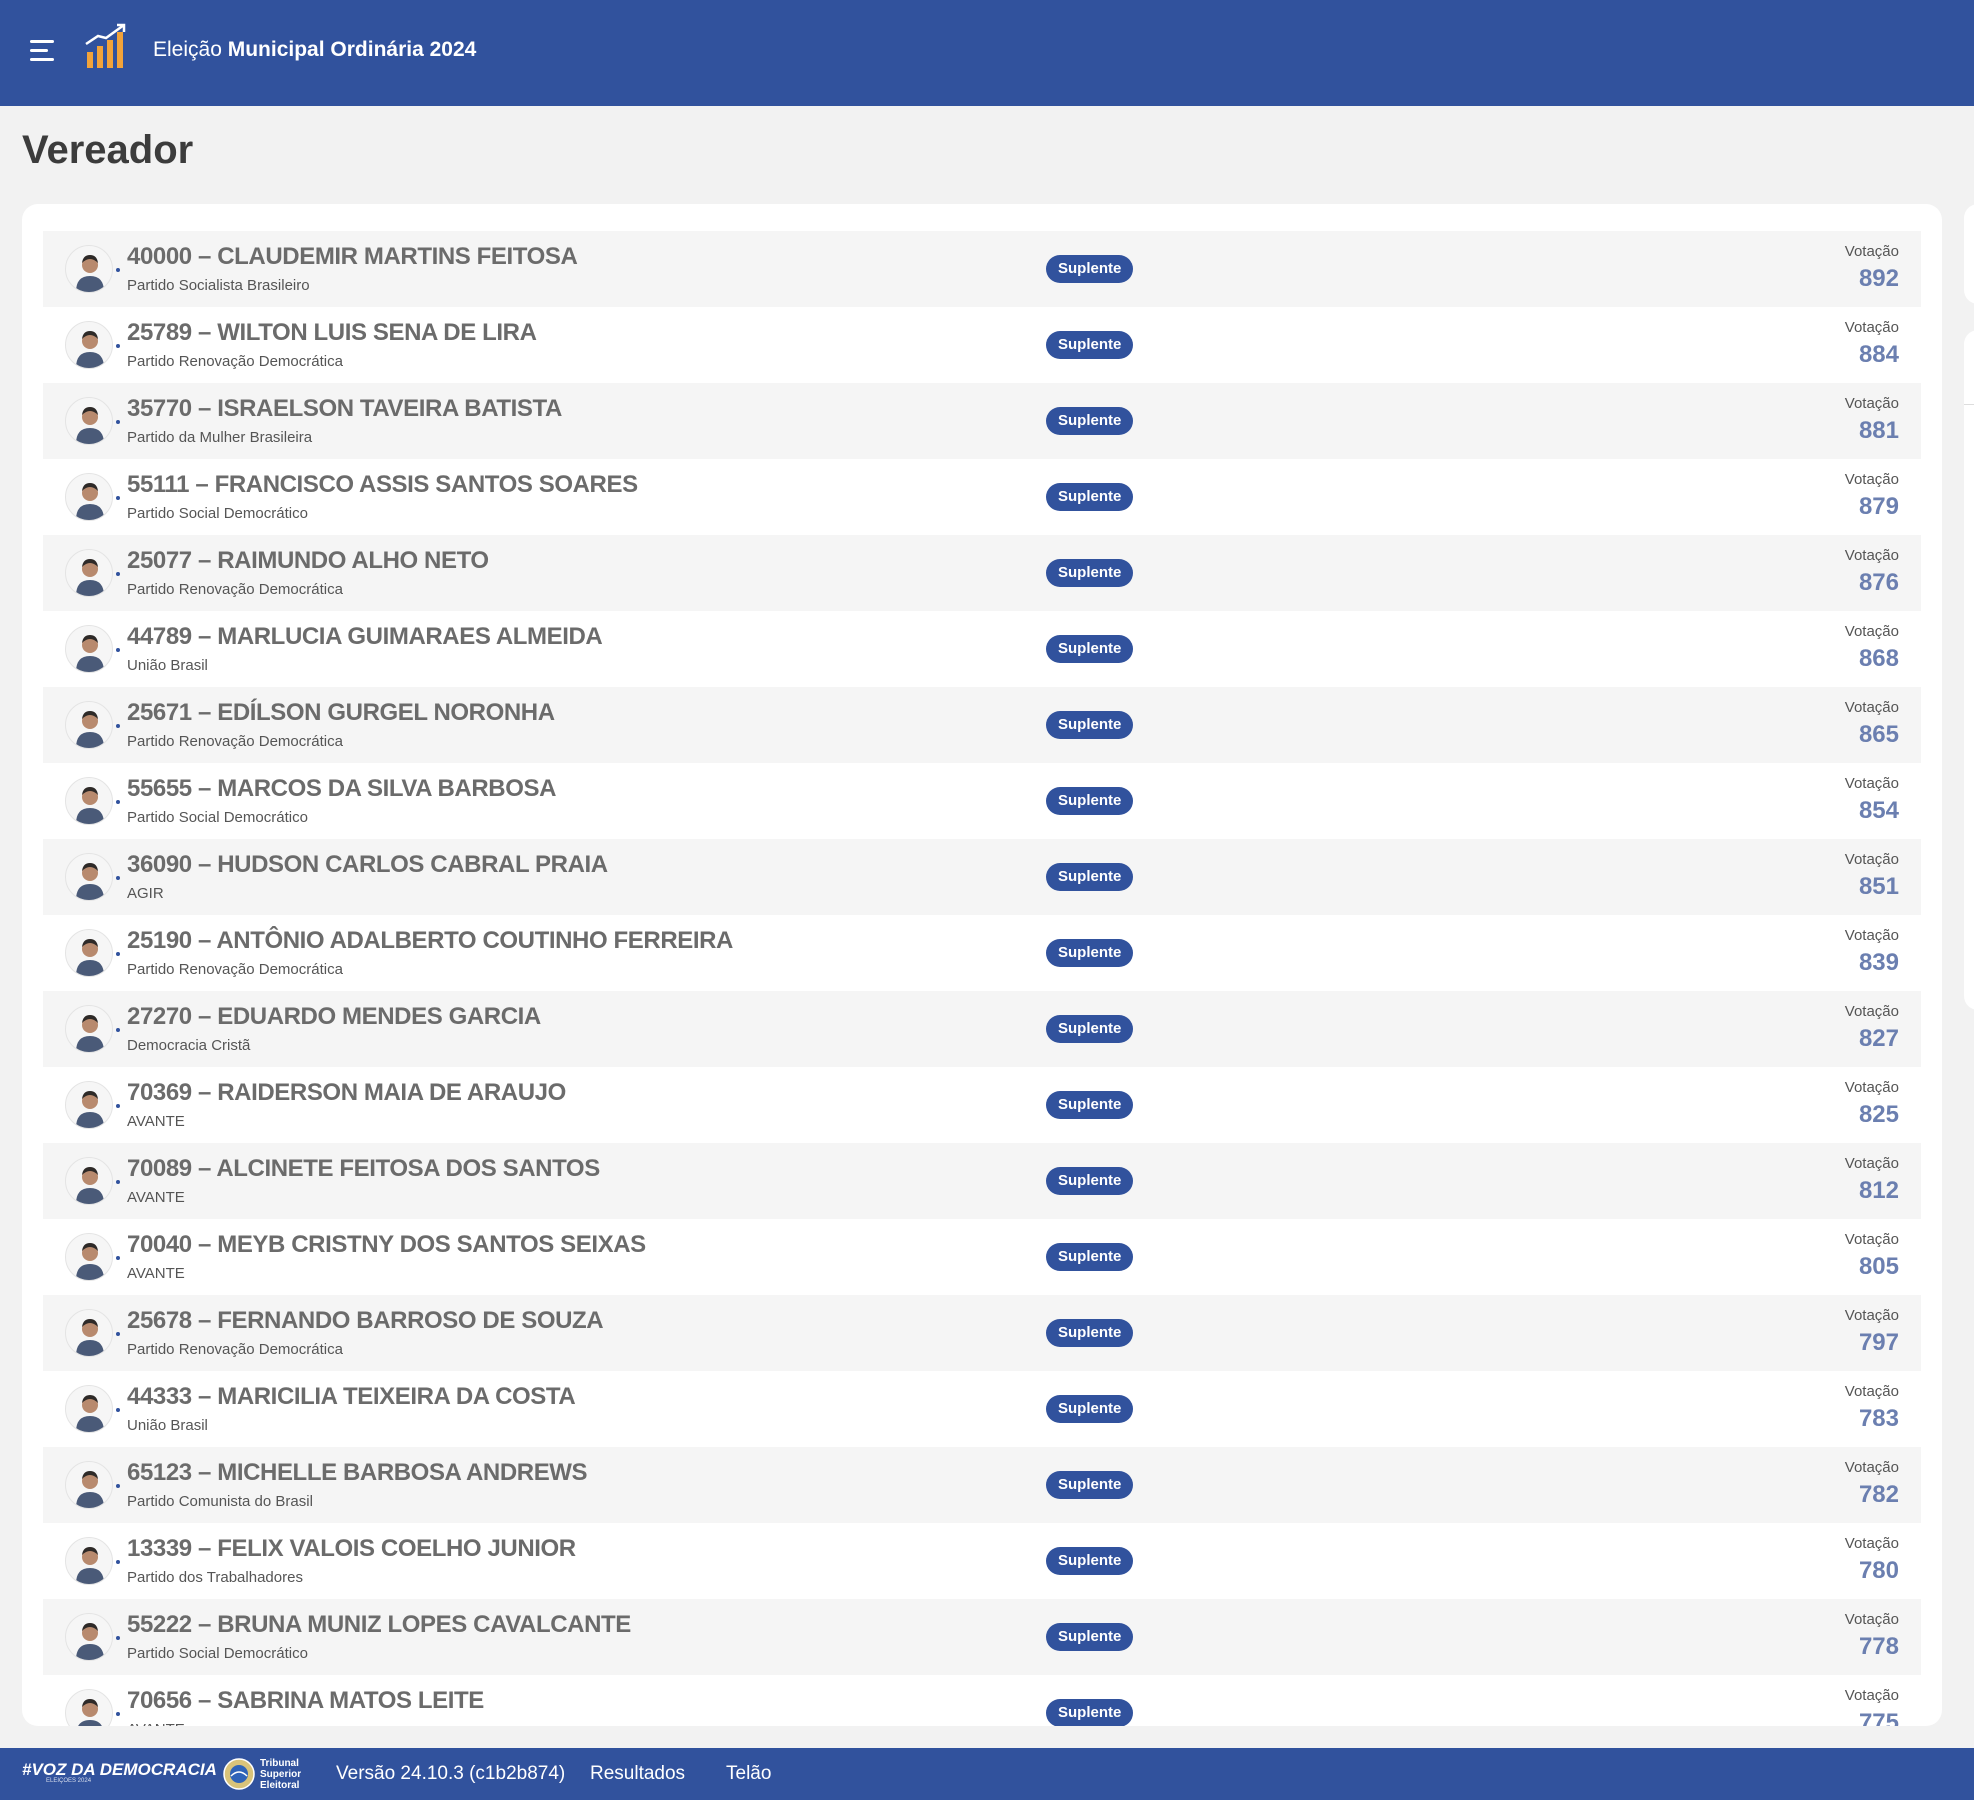 This screenshot has height=1800, width=1974. Describe the element at coordinates (352, 49) in the screenshot. I see `app-title-main: Municipal Ordinária 2024` at that location.